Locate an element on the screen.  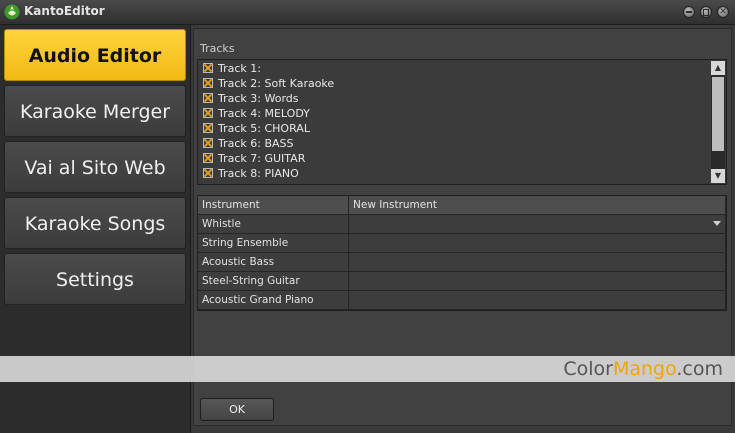
window-title: KantoEditor is located at coordinates (64, 11).